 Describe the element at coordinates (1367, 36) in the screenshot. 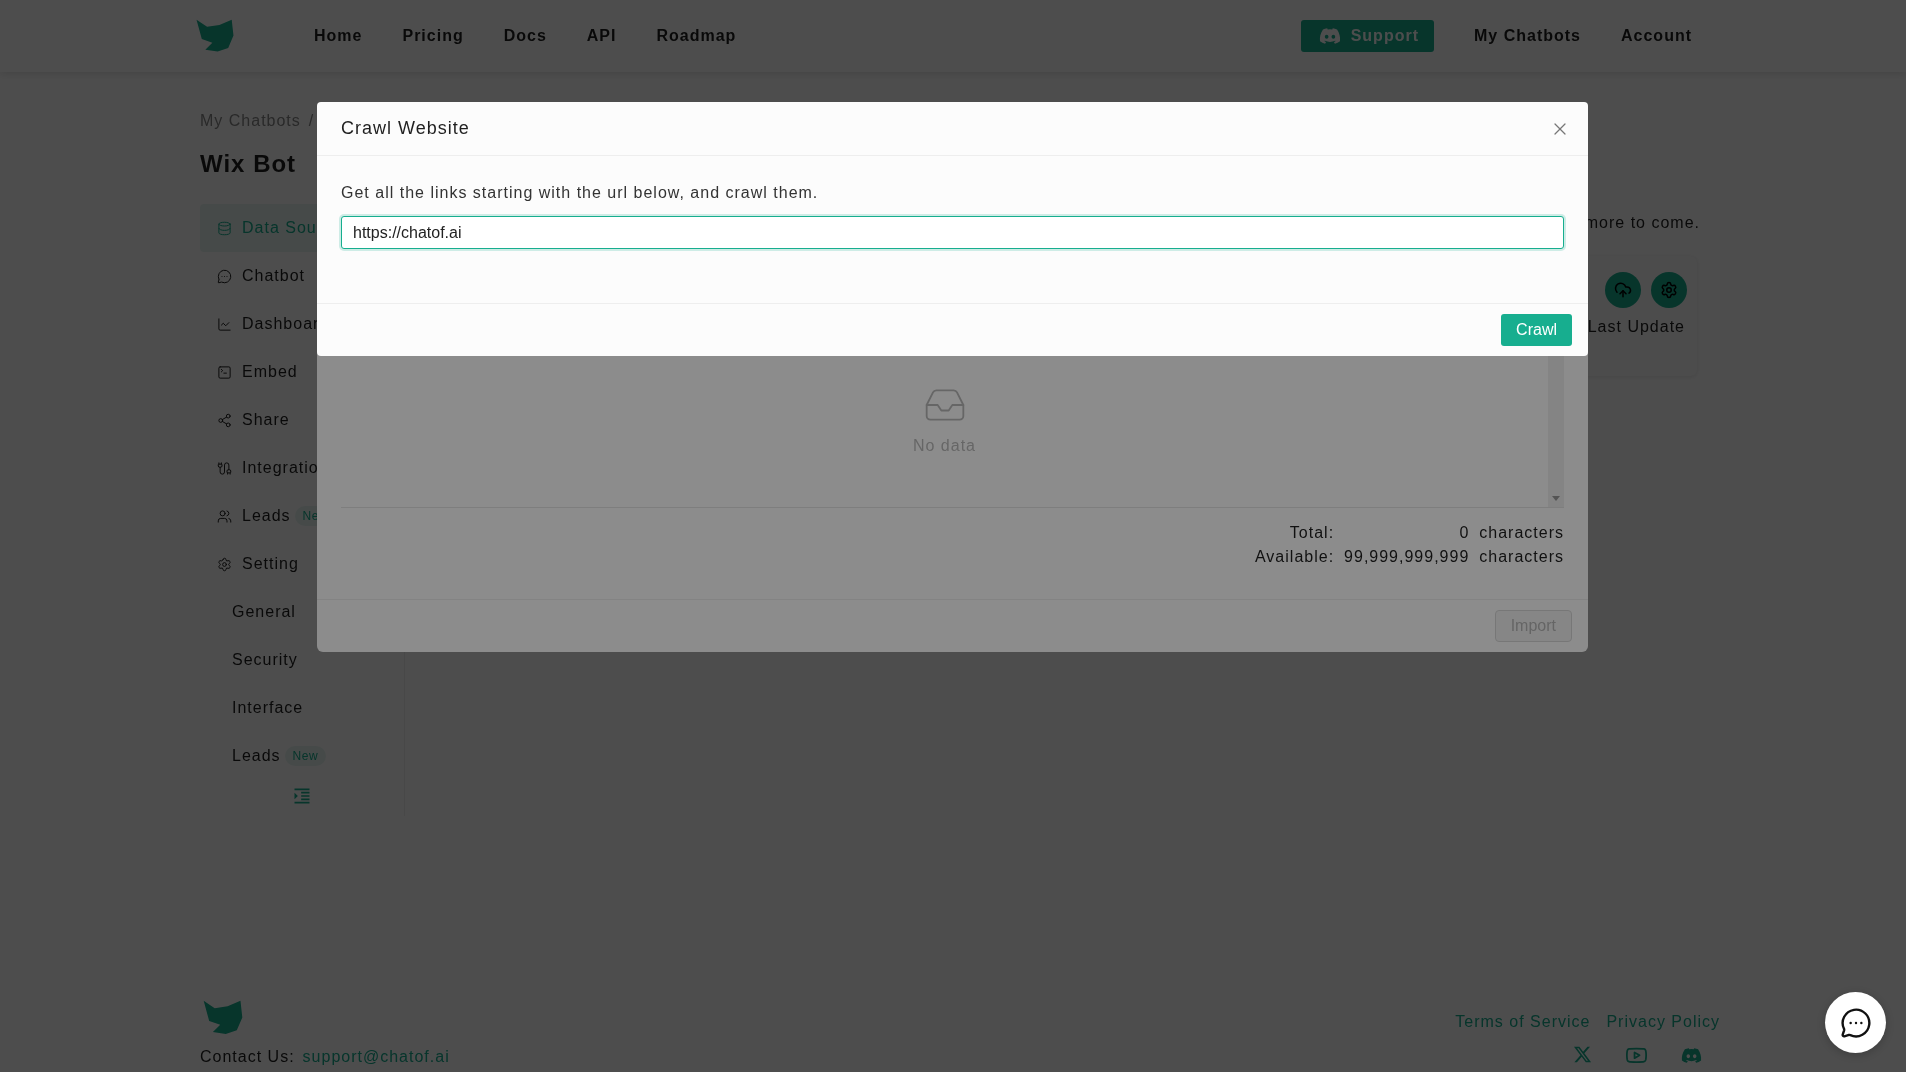

I see `support-button: Support` at that location.